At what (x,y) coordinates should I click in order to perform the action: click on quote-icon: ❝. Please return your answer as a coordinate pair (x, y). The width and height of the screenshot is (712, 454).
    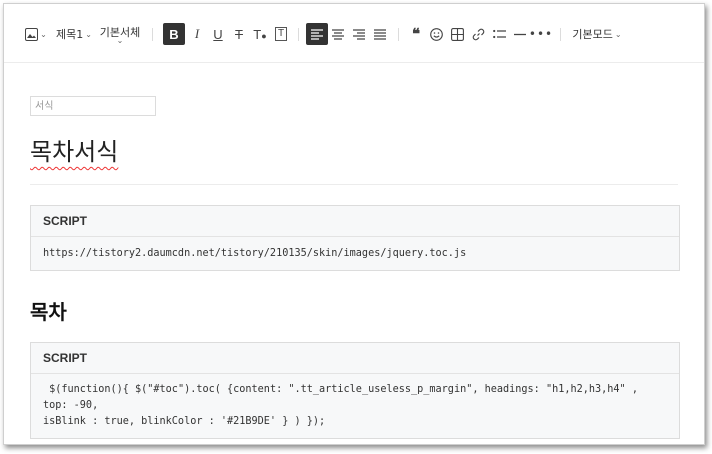
    Looking at the image, I should click on (416, 34).